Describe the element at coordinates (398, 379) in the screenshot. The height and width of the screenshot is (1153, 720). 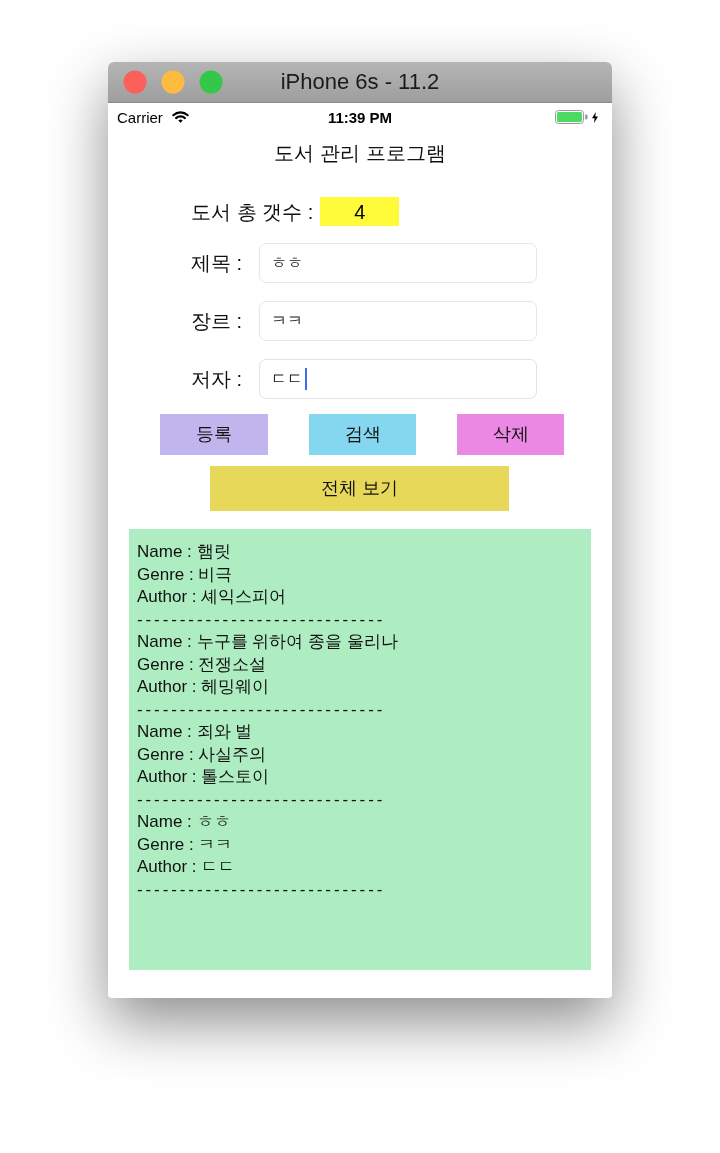
I see `author-field: ㄷㄷ` at that location.